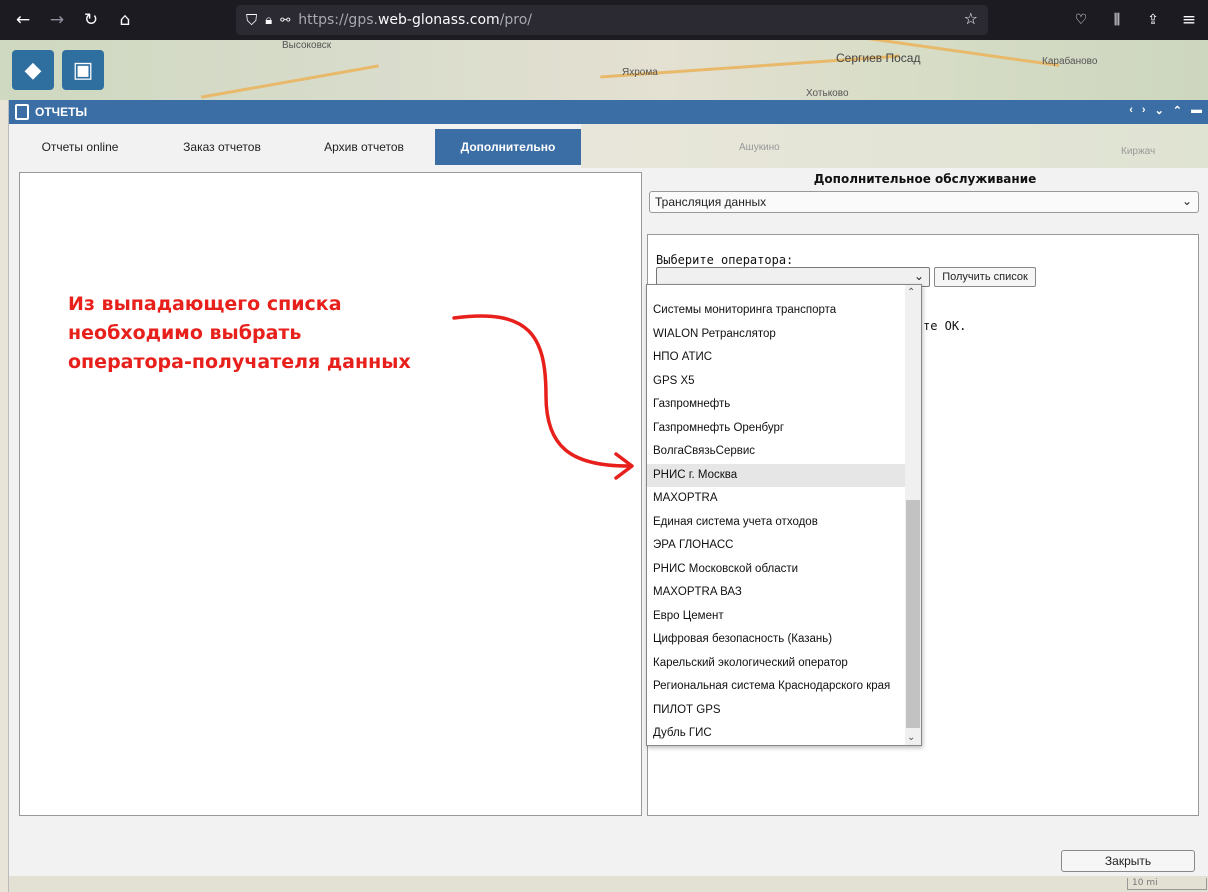 This screenshot has height=892, width=1208. Describe the element at coordinates (1128, 861) in the screenshot. I see `close-button: Закрыть` at that location.